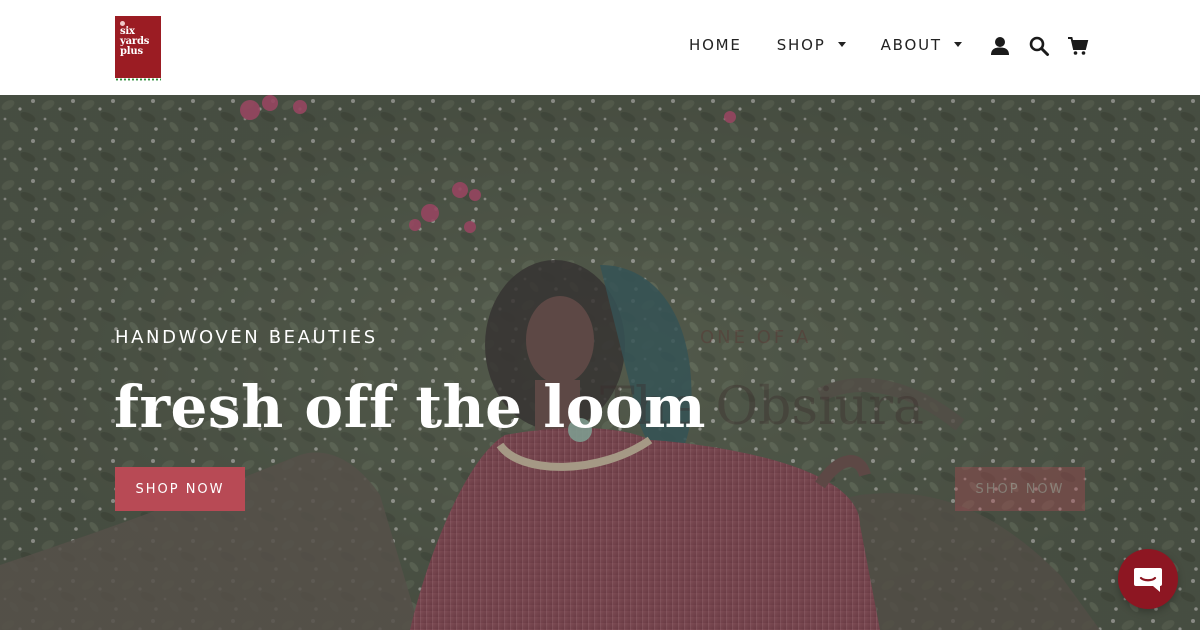 The width and height of the screenshot is (1200, 630). Describe the element at coordinates (138, 79) in the screenshot. I see `logo-border-dots` at that location.